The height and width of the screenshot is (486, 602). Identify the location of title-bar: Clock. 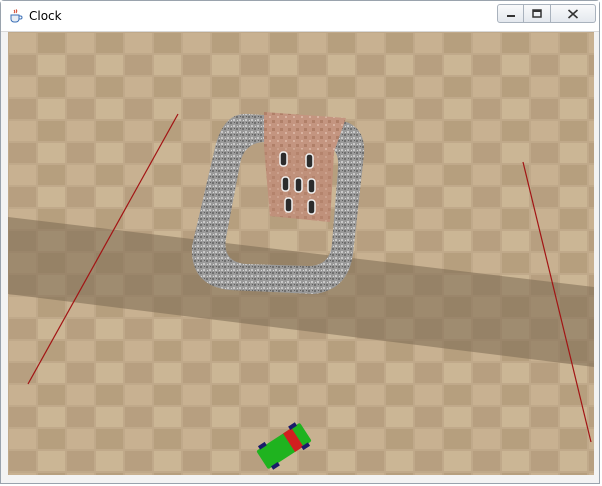
(300, 16).